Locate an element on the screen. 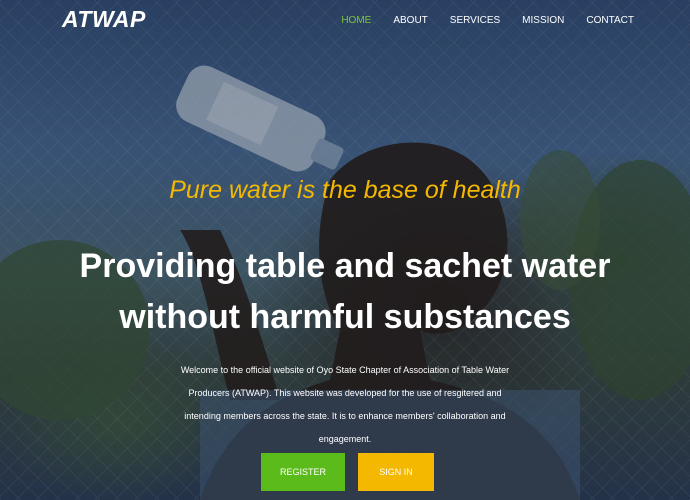 The image size is (690, 500). register-button: REGISTER is located at coordinates (303, 472).